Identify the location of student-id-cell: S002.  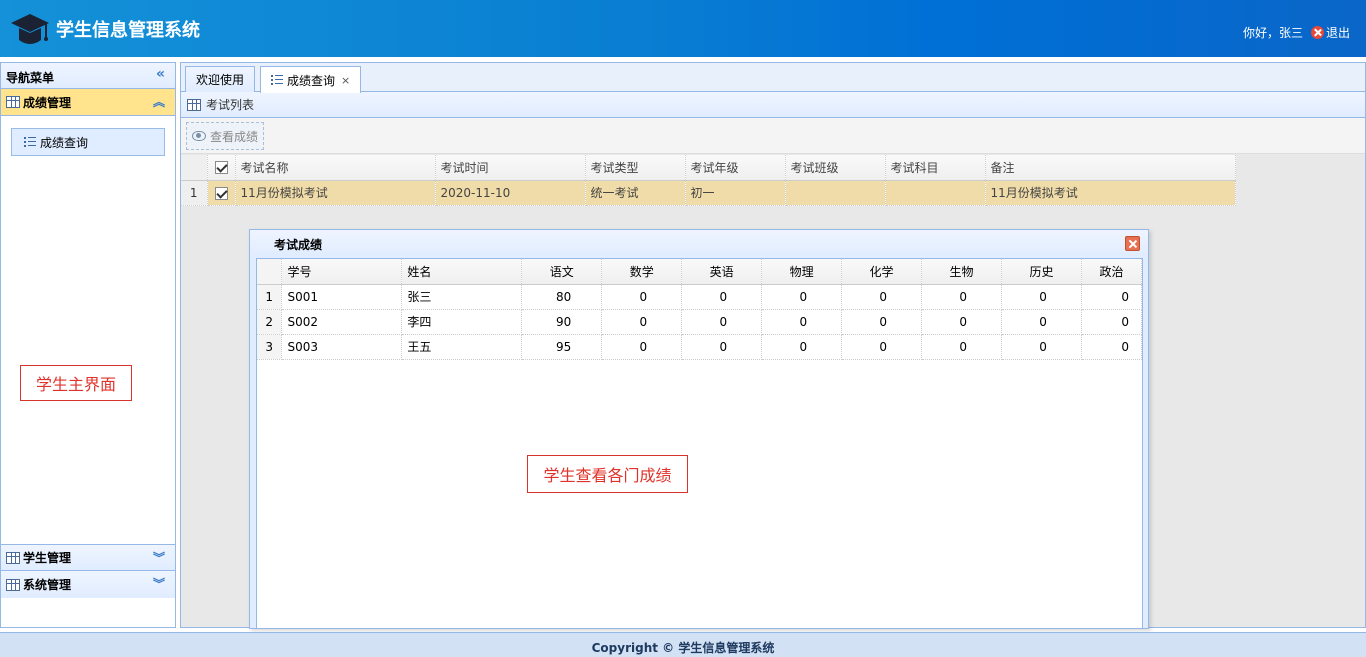
(342, 322).